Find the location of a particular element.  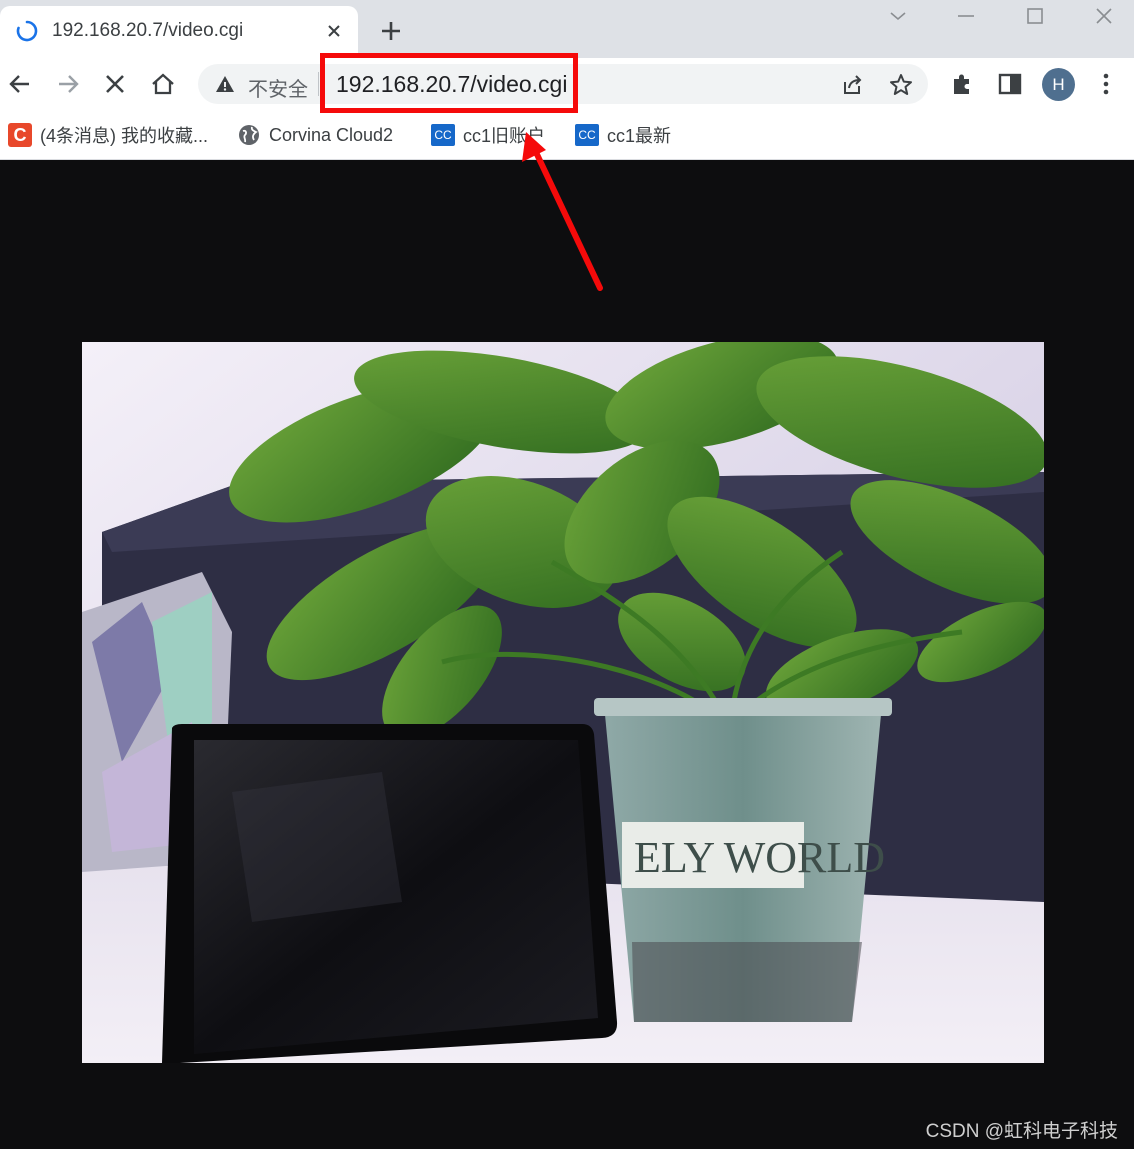

close-tab-icon is located at coordinates (334, 31).